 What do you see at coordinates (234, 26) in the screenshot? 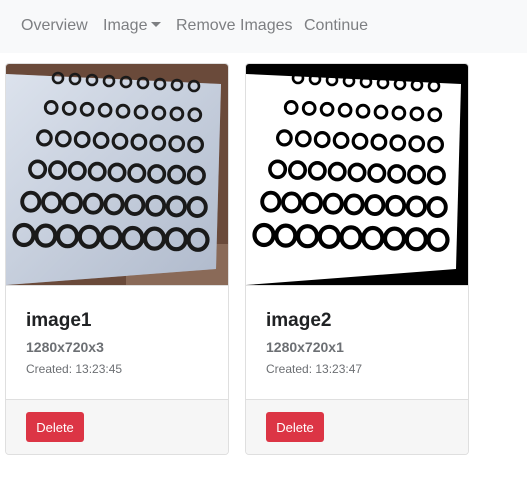
I see `nav-remove-images: Remove Images` at bounding box center [234, 26].